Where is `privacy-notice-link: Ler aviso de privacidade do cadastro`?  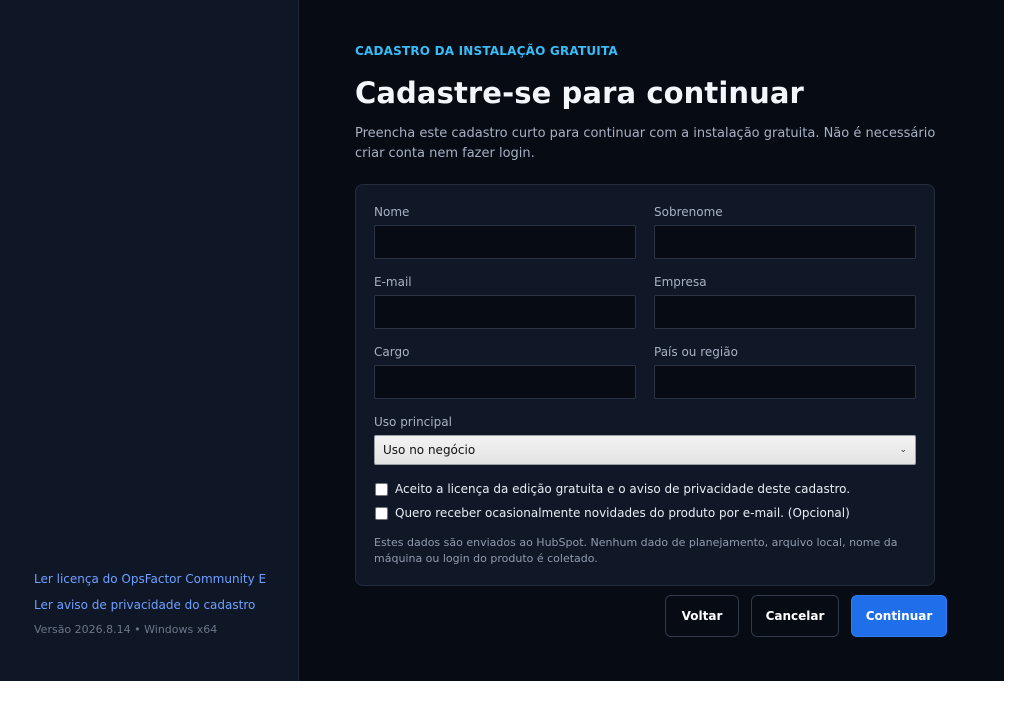 privacy-notice-link: Ler aviso de privacidade do cadastro is located at coordinates (150, 605).